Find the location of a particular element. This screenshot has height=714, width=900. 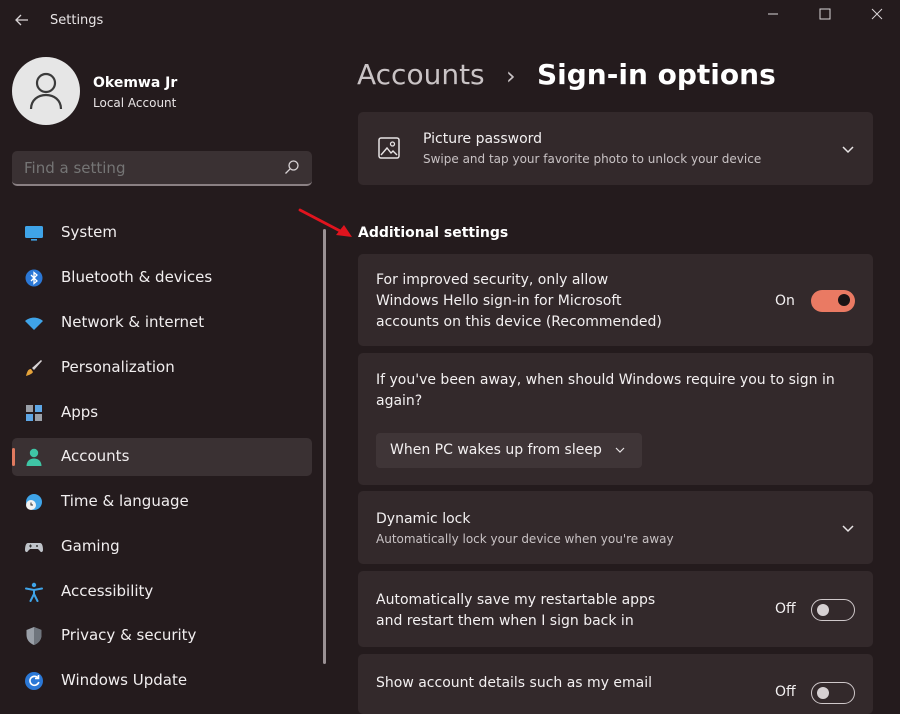

avatar is located at coordinates (46, 91).